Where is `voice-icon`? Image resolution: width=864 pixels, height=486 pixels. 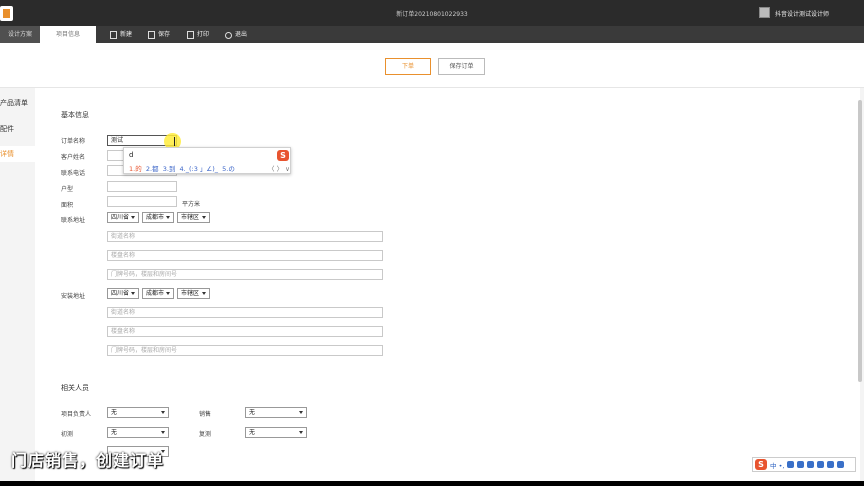
voice-icon is located at coordinates (791, 464).